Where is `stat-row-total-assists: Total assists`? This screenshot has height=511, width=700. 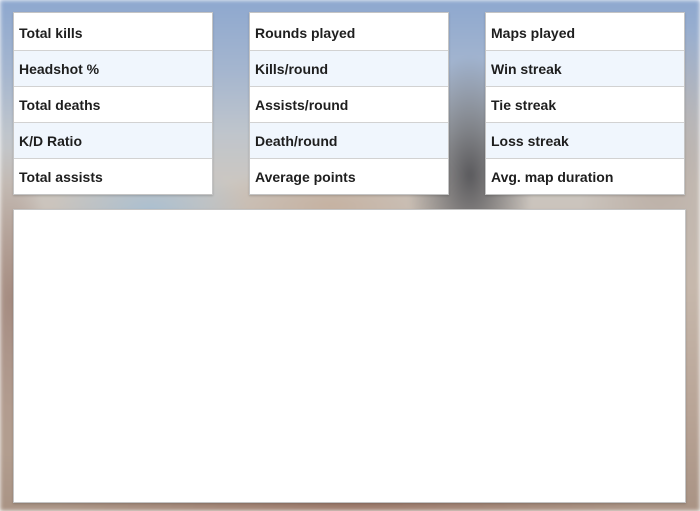 stat-row-total-assists: Total assists is located at coordinates (113, 176).